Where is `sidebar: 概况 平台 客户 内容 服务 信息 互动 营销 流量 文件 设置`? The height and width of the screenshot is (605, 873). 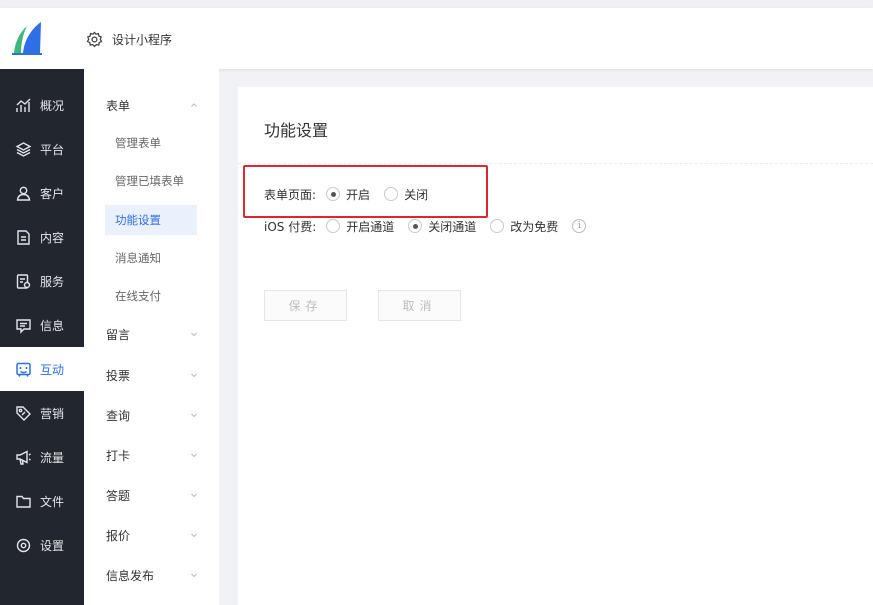 sidebar: 概况 平台 客户 内容 服务 信息 互动 营销 流量 文件 设置 is located at coordinates (42, 337).